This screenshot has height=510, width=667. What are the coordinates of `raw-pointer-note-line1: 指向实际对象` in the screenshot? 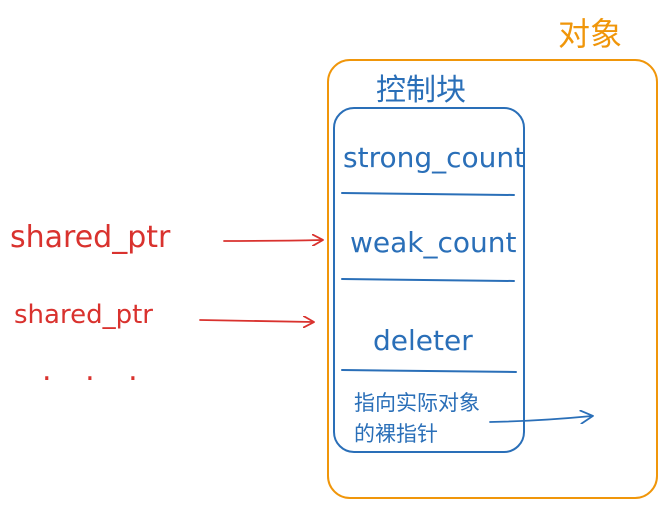 It's located at (417, 403).